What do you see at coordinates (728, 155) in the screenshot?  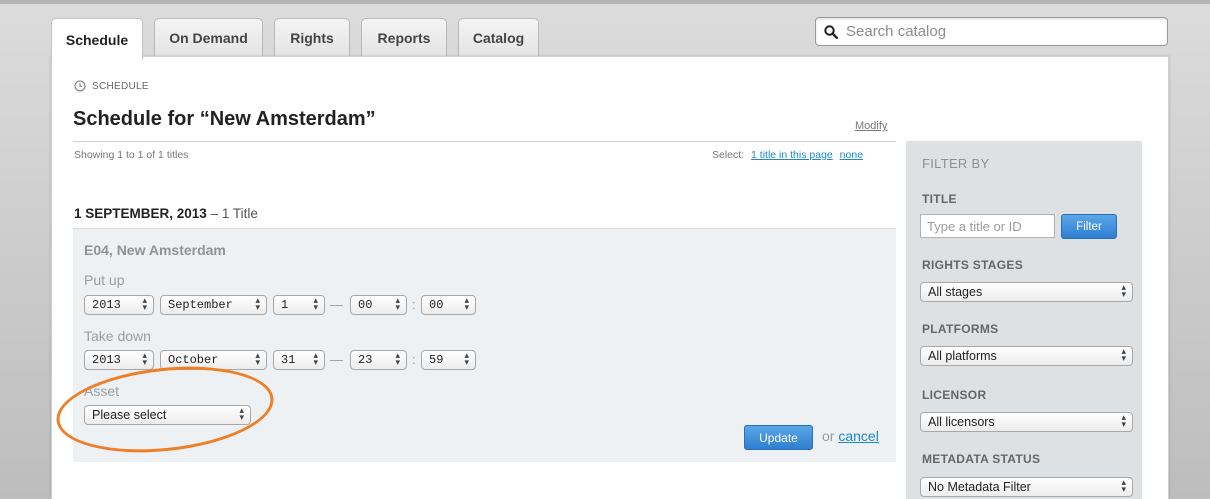 I see `select-label: Select:` at bounding box center [728, 155].